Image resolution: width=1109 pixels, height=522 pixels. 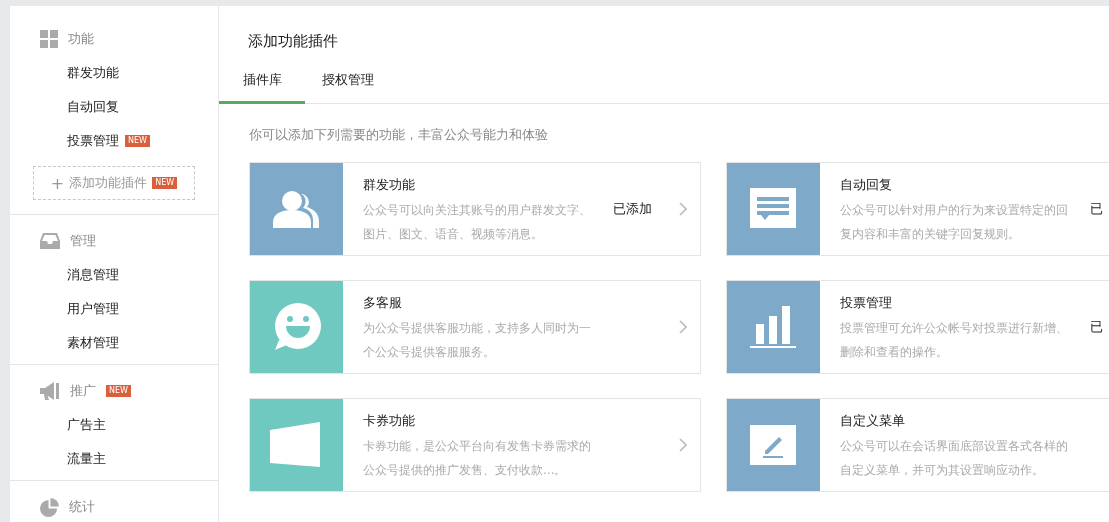 What do you see at coordinates (866, 303) in the screenshot?
I see `card-title: 投票管理` at bounding box center [866, 303].